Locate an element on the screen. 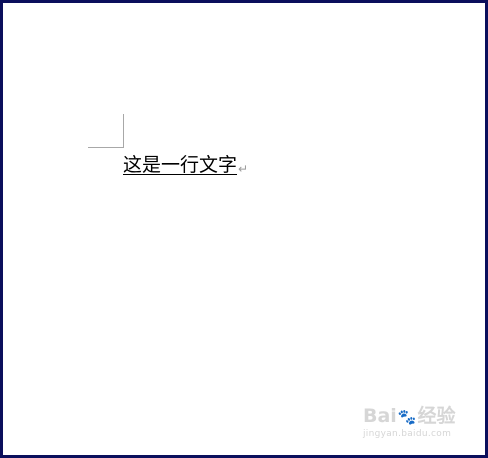 Image resolution: width=488 pixels, height=458 pixels. baidu-jingyan-watermark: Bai🐾经验 jingyan.baidu.com is located at coordinates (411, 425).